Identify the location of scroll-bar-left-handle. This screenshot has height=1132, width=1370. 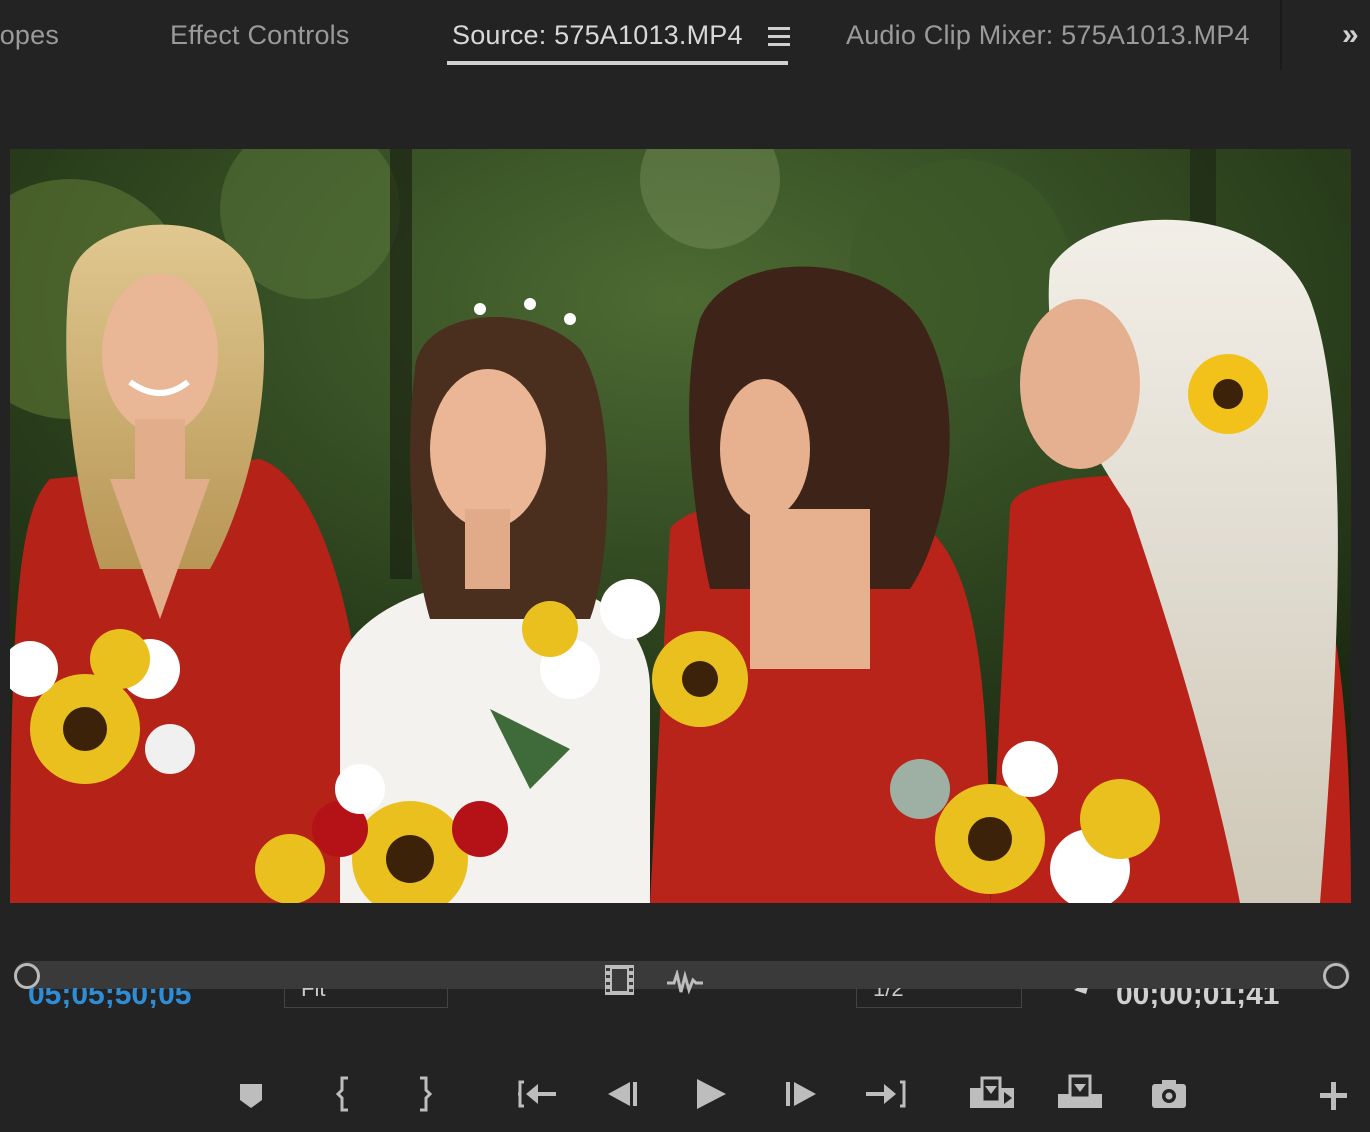
(27, 976).